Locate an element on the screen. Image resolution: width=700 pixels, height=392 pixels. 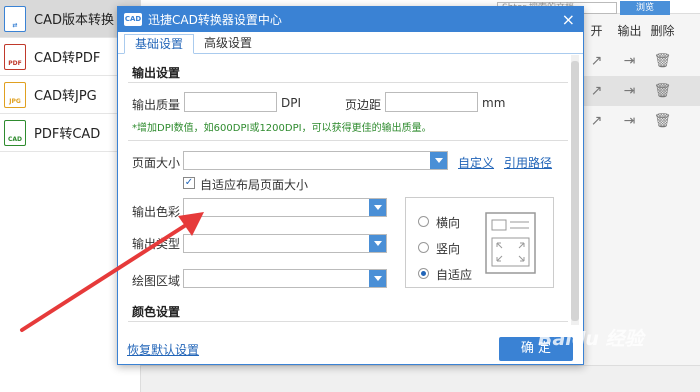
tab-basic-settings: 基础设置 is located at coordinates (159, 44).